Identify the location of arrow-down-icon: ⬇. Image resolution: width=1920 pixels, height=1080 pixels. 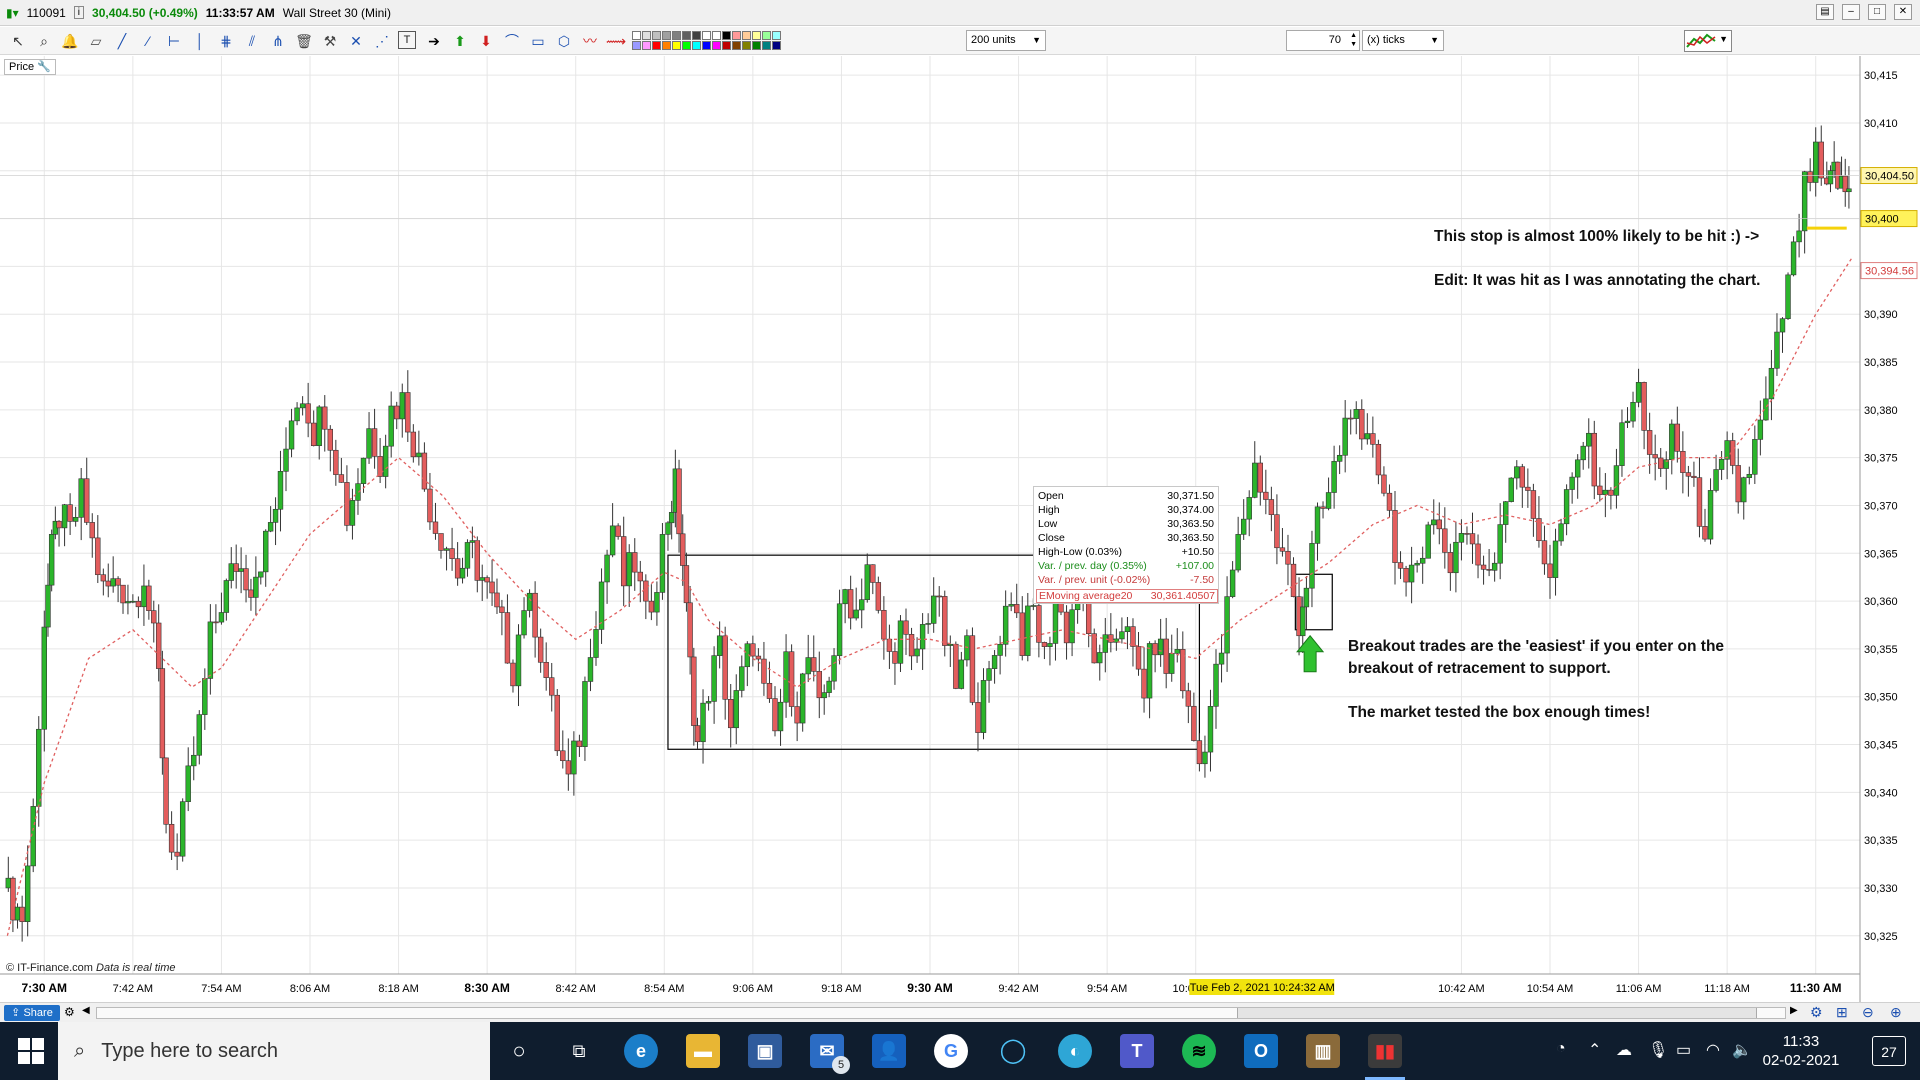
(486, 41).